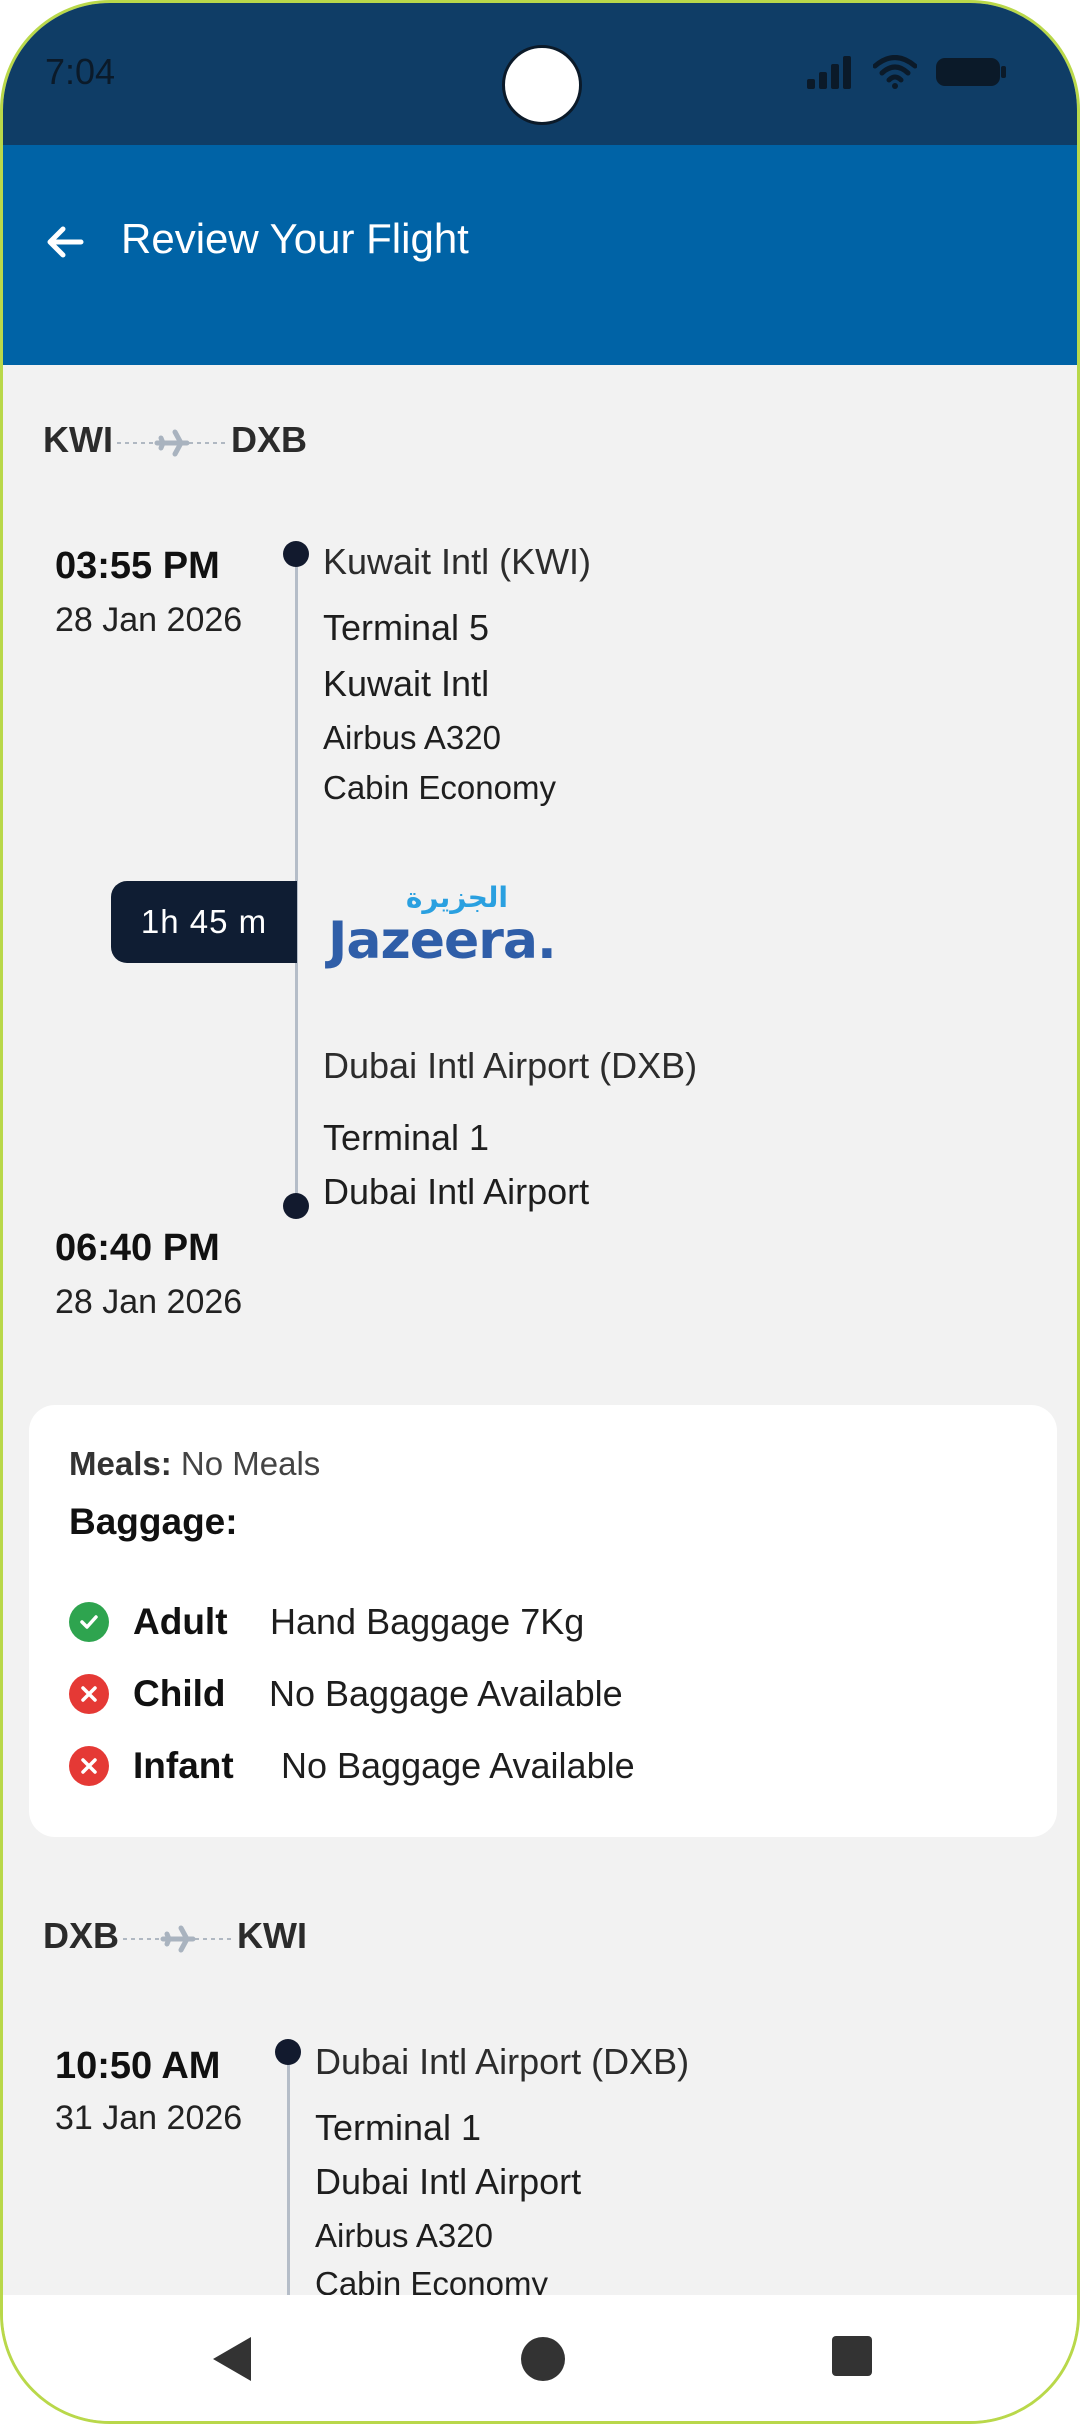  I want to click on nav-recents-icon, so click(852, 2356).